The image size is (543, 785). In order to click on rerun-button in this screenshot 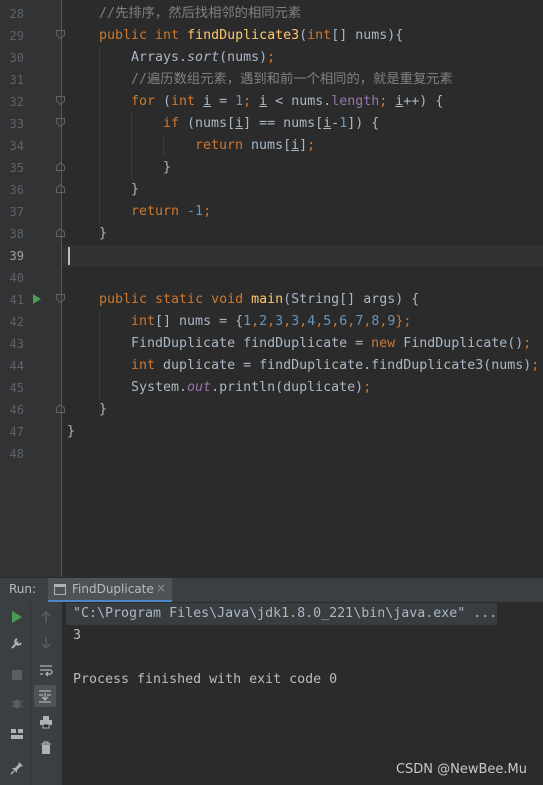, I will do `click(17, 617)`.